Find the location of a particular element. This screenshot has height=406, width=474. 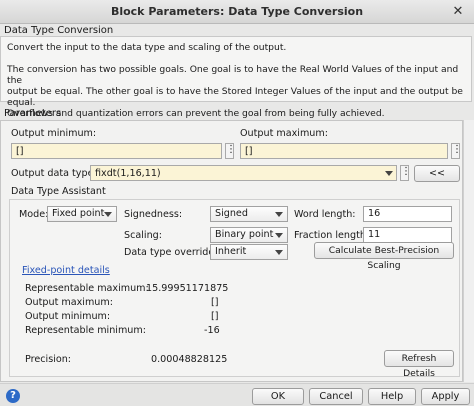

apply-button: Apply is located at coordinates (445, 396).